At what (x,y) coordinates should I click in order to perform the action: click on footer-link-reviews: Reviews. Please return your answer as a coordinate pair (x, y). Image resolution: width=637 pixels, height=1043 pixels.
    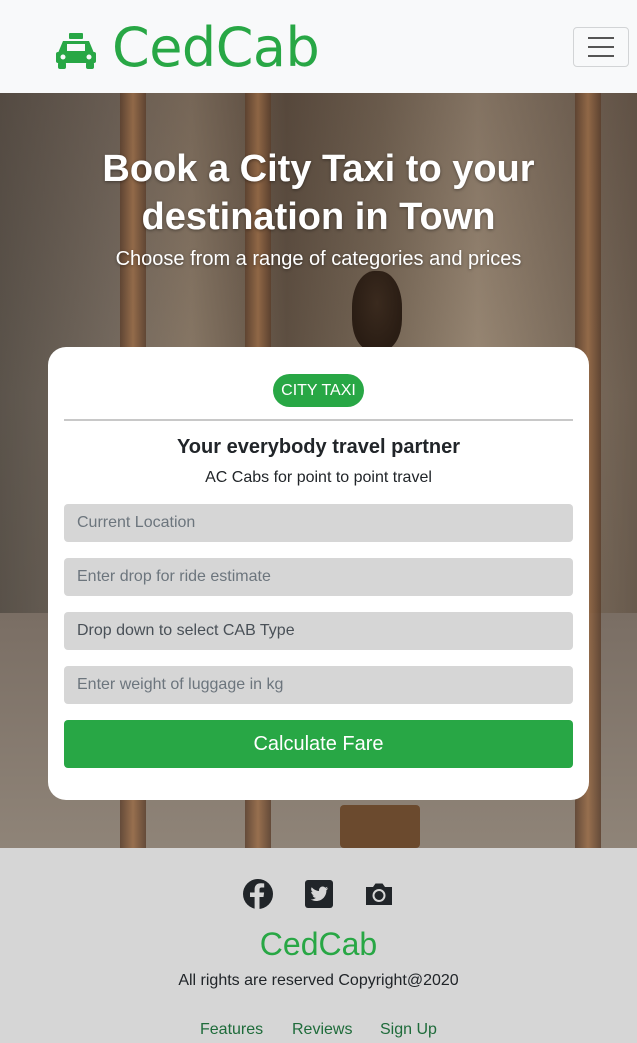
    Looking at the image, I should click on (322, 1030).